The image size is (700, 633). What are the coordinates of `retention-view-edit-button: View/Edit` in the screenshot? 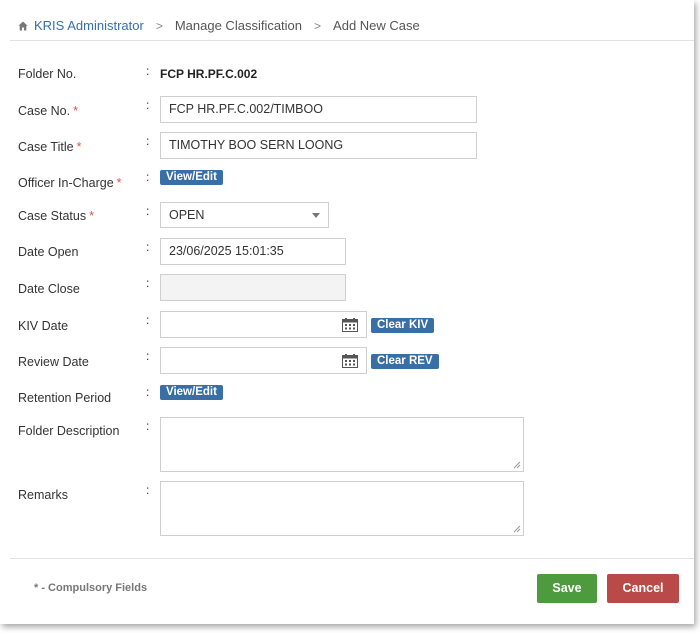 It's located at (191, 392).